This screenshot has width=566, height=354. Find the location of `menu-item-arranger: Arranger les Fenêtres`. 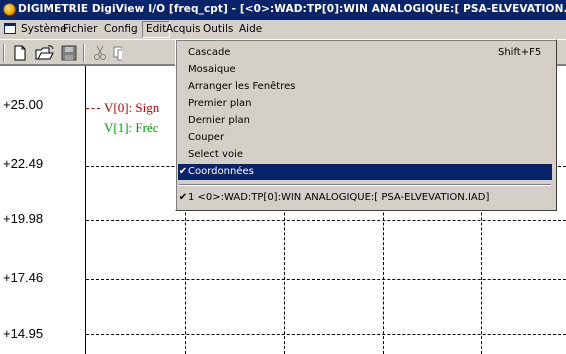

menu-item-arranger: Arranger les Fenêtres is located at coordinates (365, 87).